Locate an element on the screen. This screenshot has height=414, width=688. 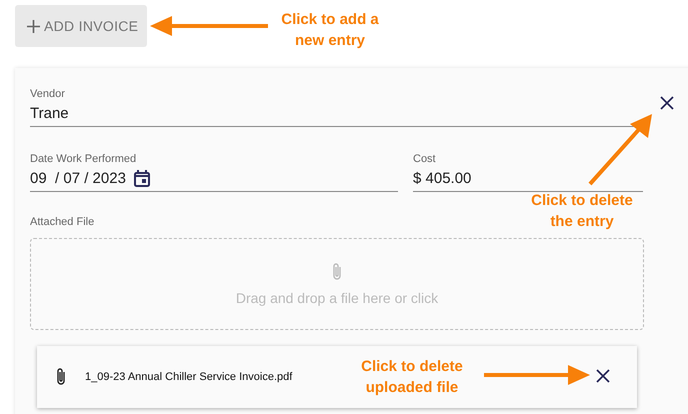
calendar-icon is located at coordinates (142, 178).